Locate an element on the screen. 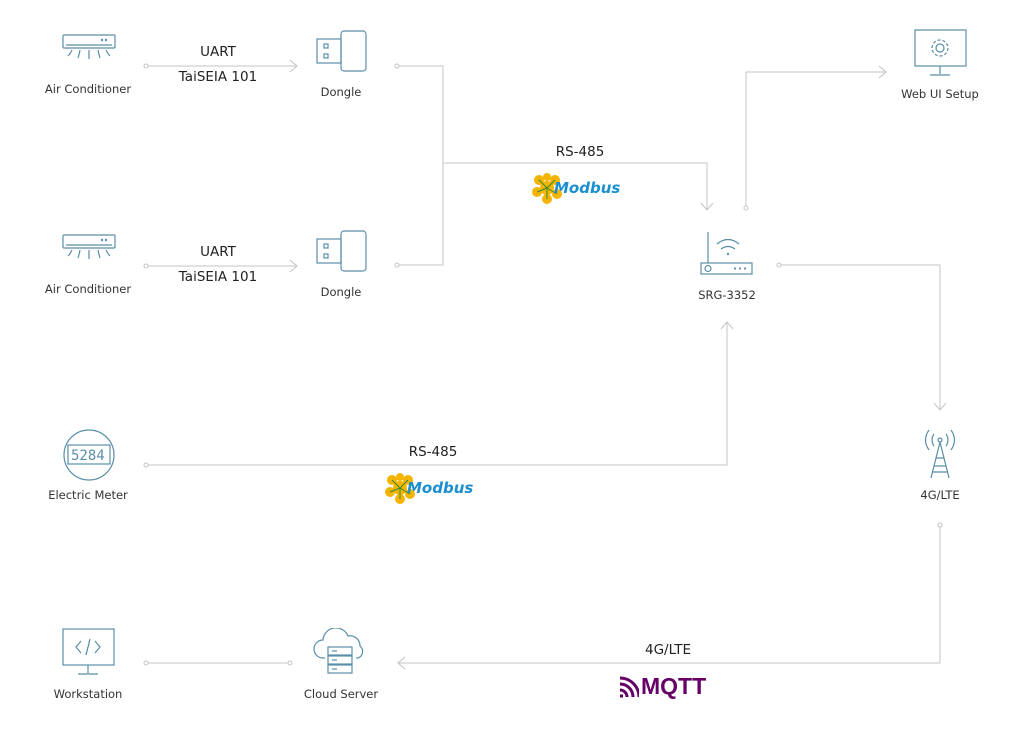 Image resolution: width=1024 pixels, height=739 pixels. dongles-to-gateway-line is located at coordinates (554, 165).